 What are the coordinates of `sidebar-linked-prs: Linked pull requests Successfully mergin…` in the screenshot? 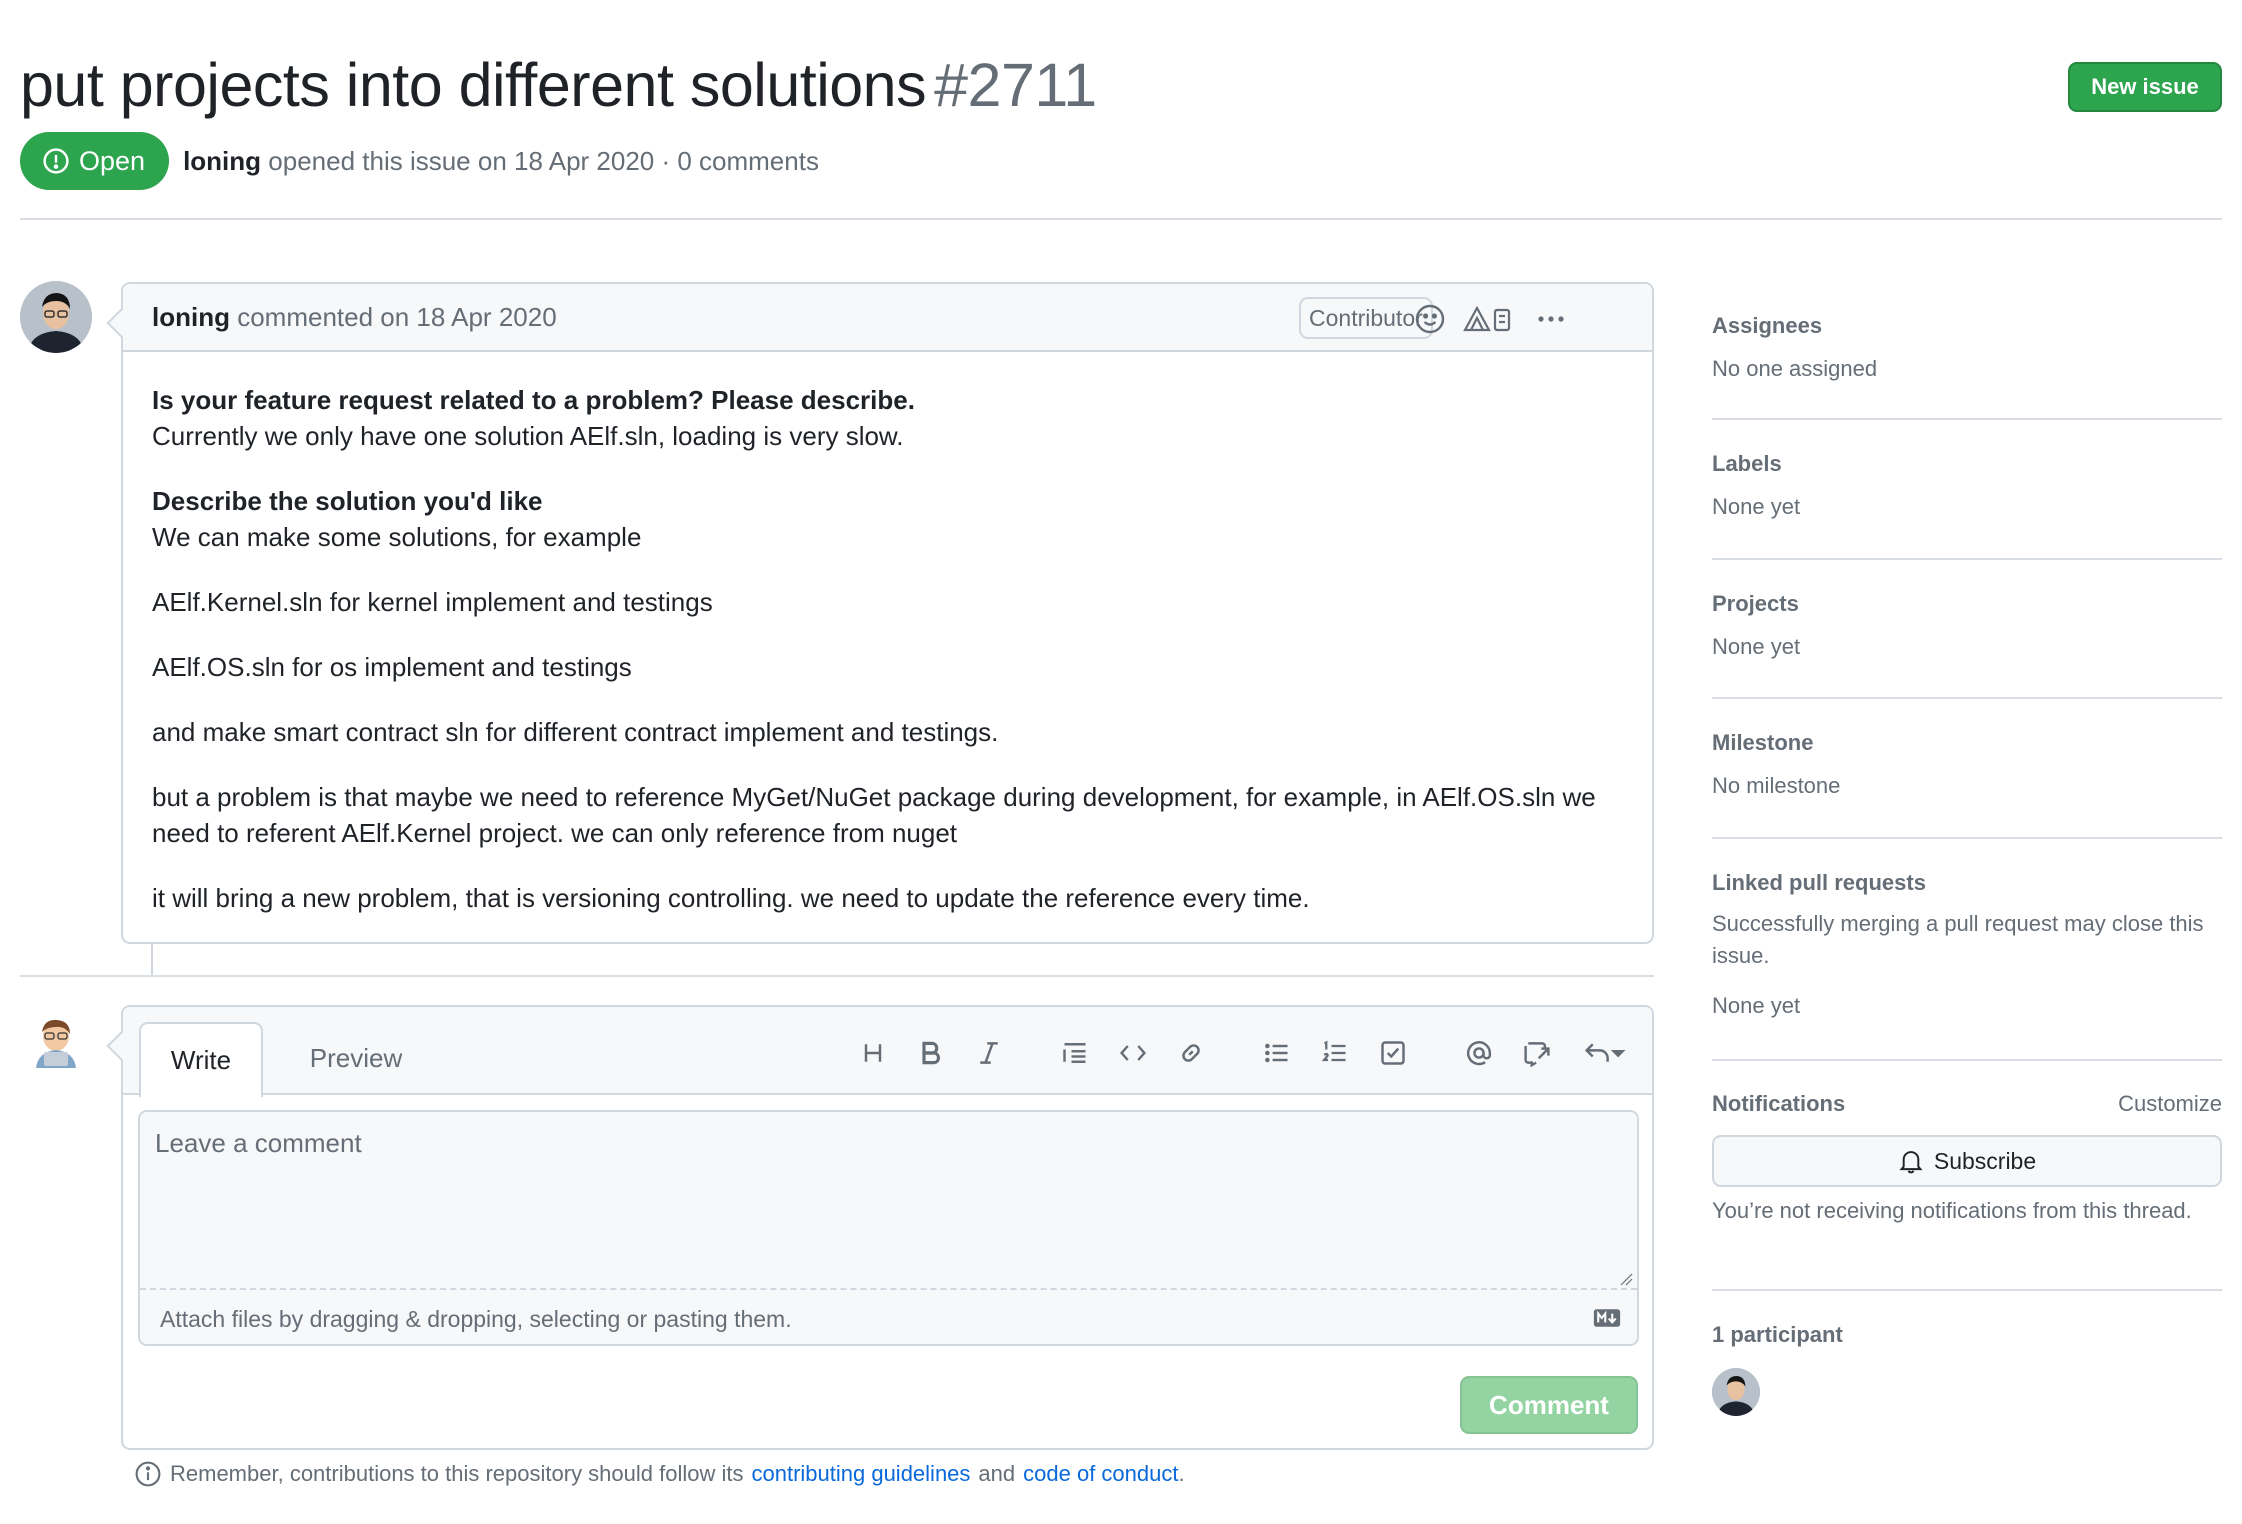 It's located at (1967, 950).